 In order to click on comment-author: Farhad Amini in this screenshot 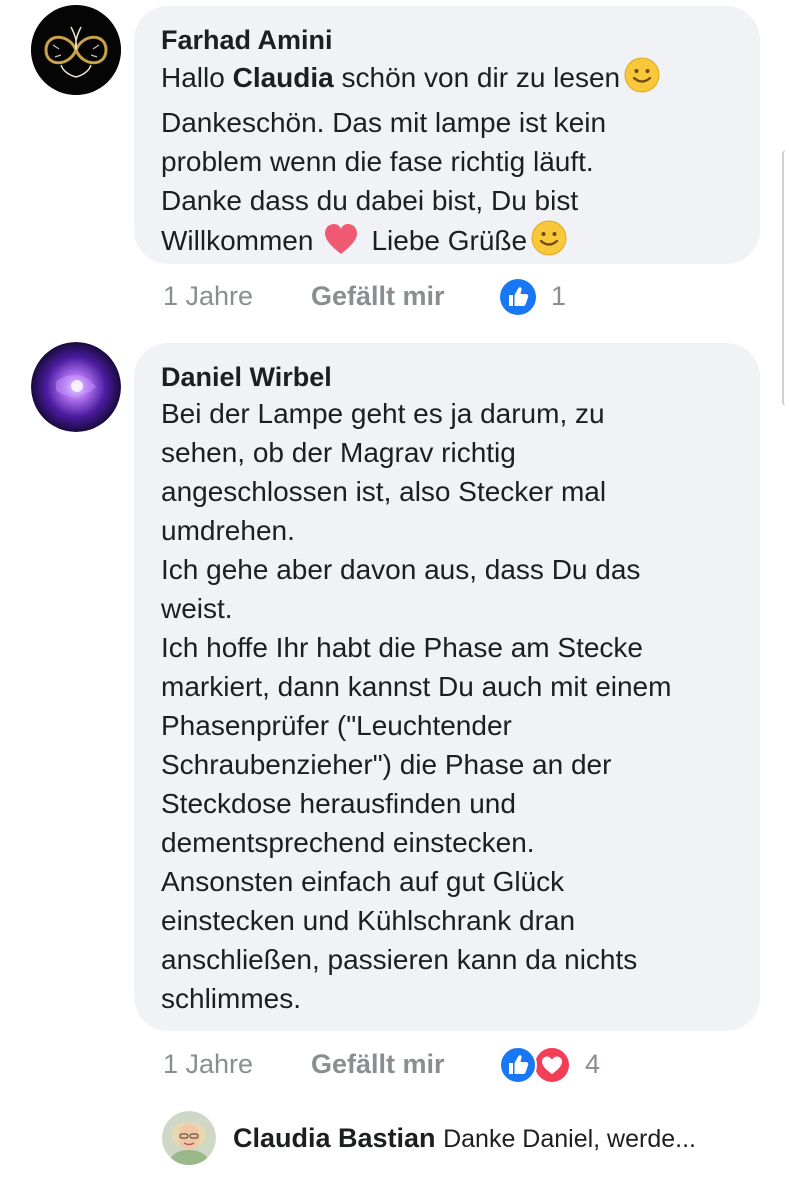, I will do `click(247, 40)`.